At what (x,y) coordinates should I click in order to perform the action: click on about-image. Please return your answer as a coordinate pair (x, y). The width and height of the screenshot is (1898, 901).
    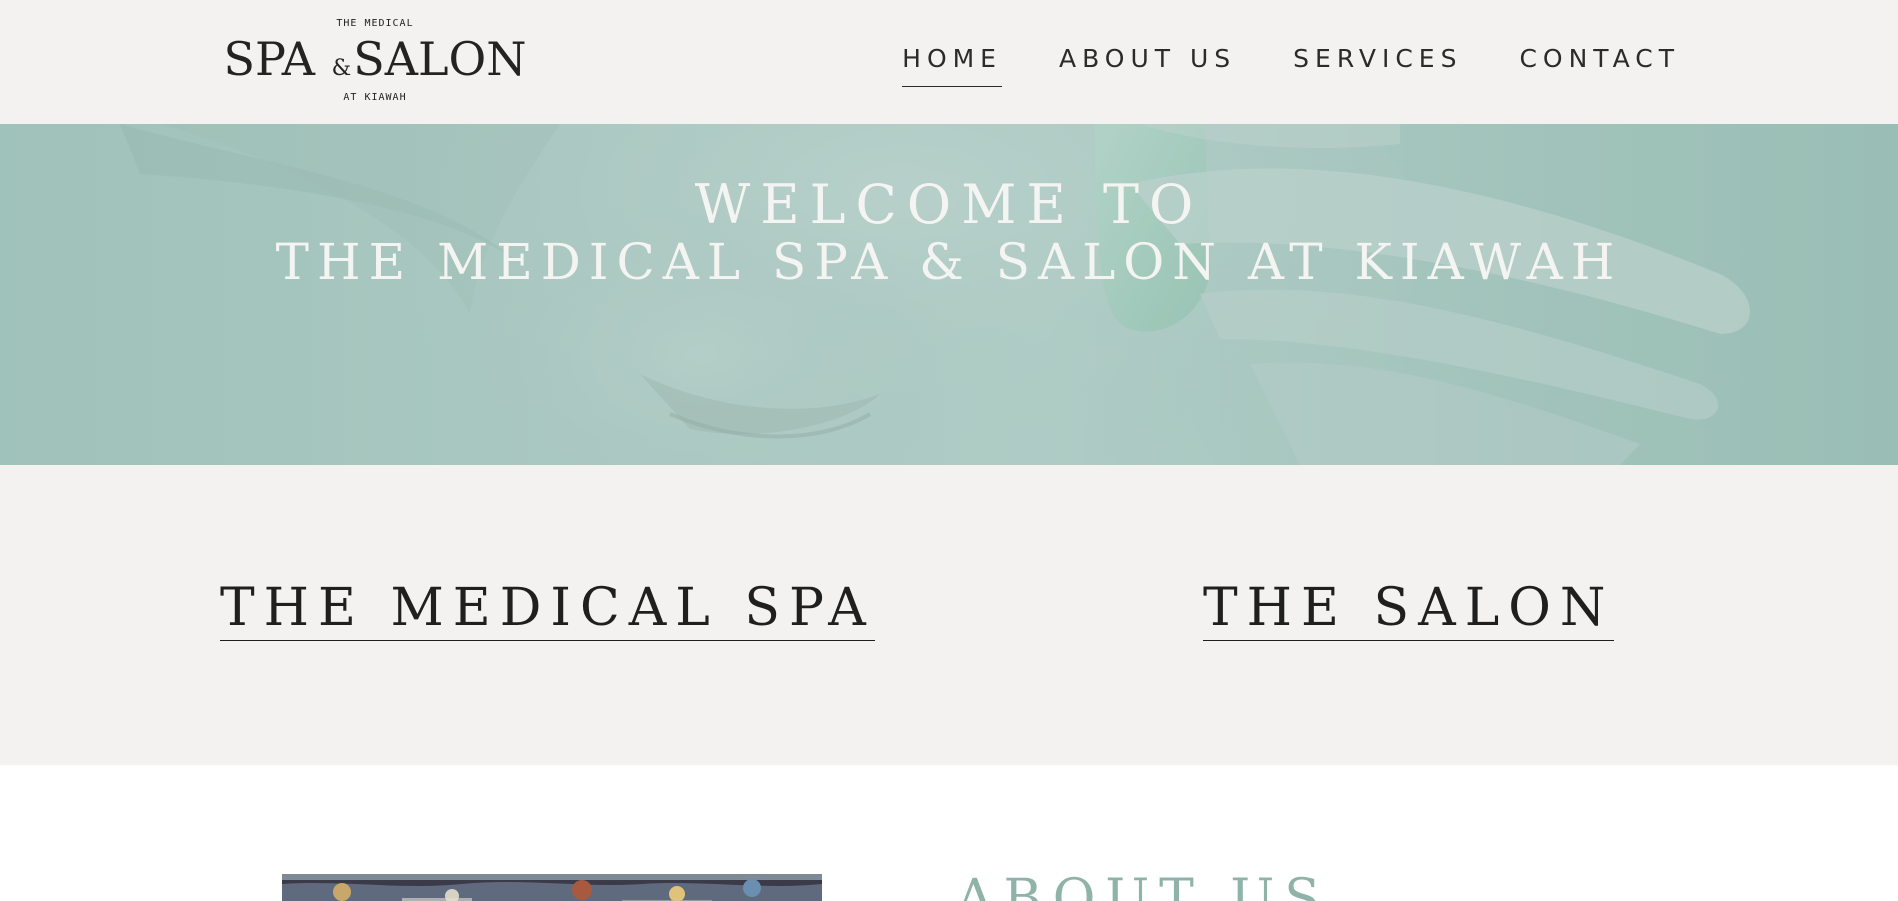
    Looking at the image, I should click on (552, 887).